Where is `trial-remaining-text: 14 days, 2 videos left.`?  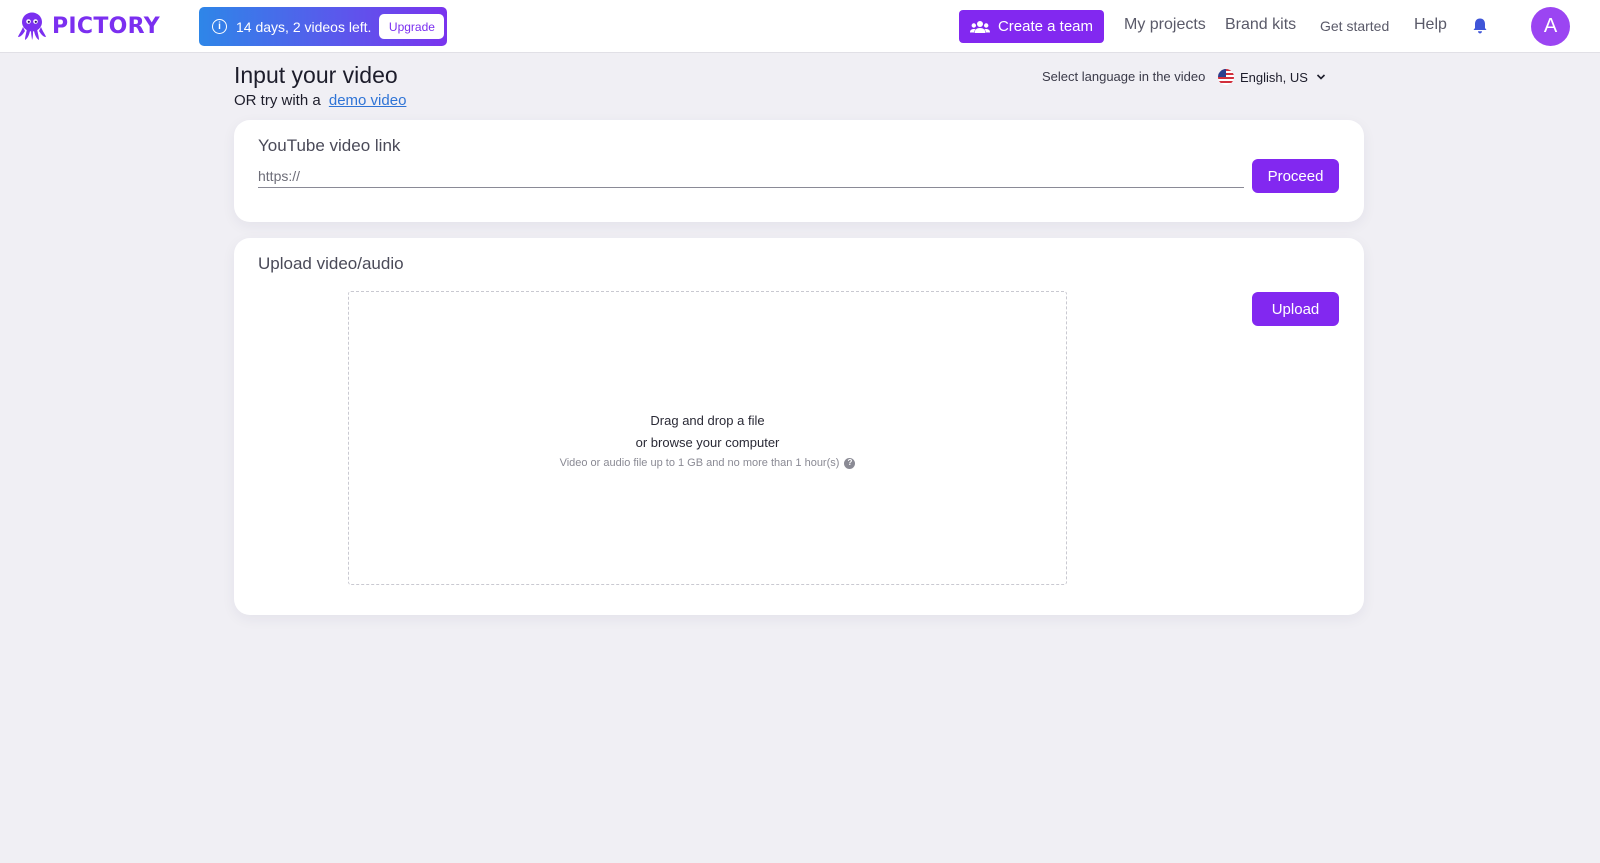
trial-remaining-text: 14 days, 2 videos left. is located at coordinates (304, 26).